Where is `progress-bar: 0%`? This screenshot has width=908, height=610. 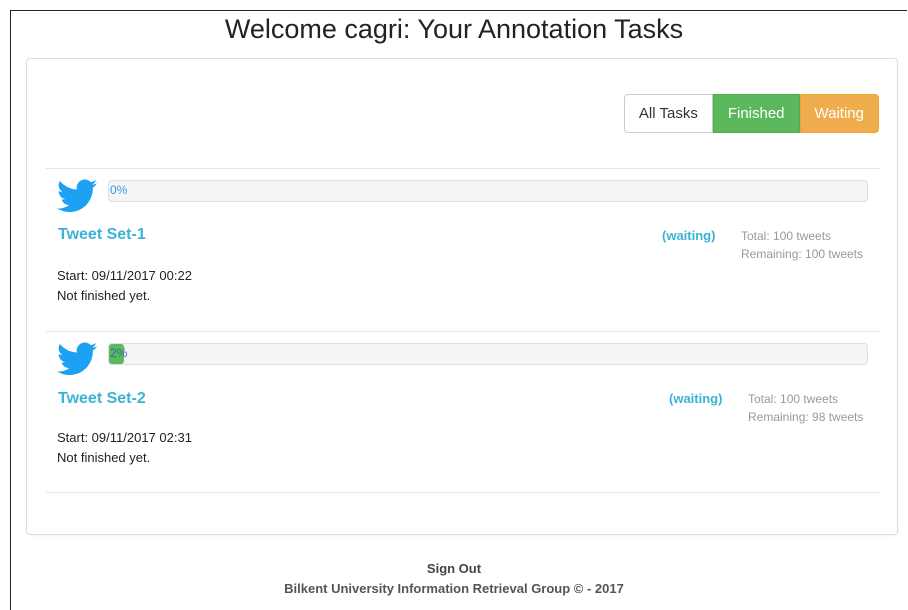
progress-bar: 0% is located at coordinates (488, 191).